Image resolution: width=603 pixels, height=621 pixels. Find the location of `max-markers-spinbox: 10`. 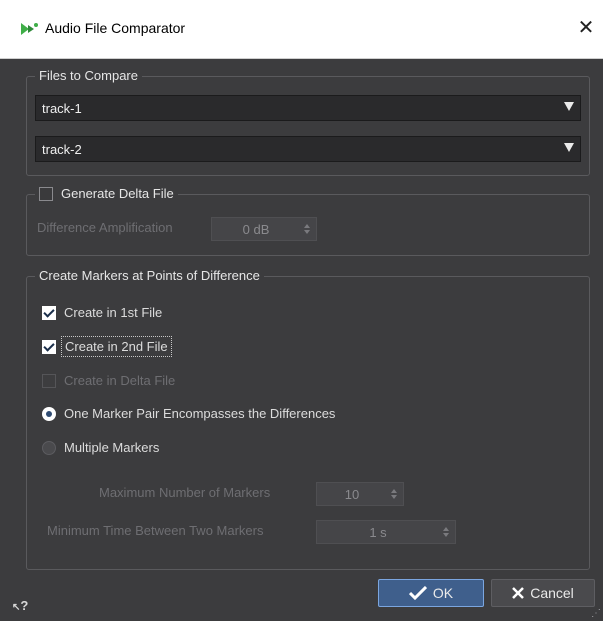

max-markers-spinbox: 10 is located at coordinates (360, 494).